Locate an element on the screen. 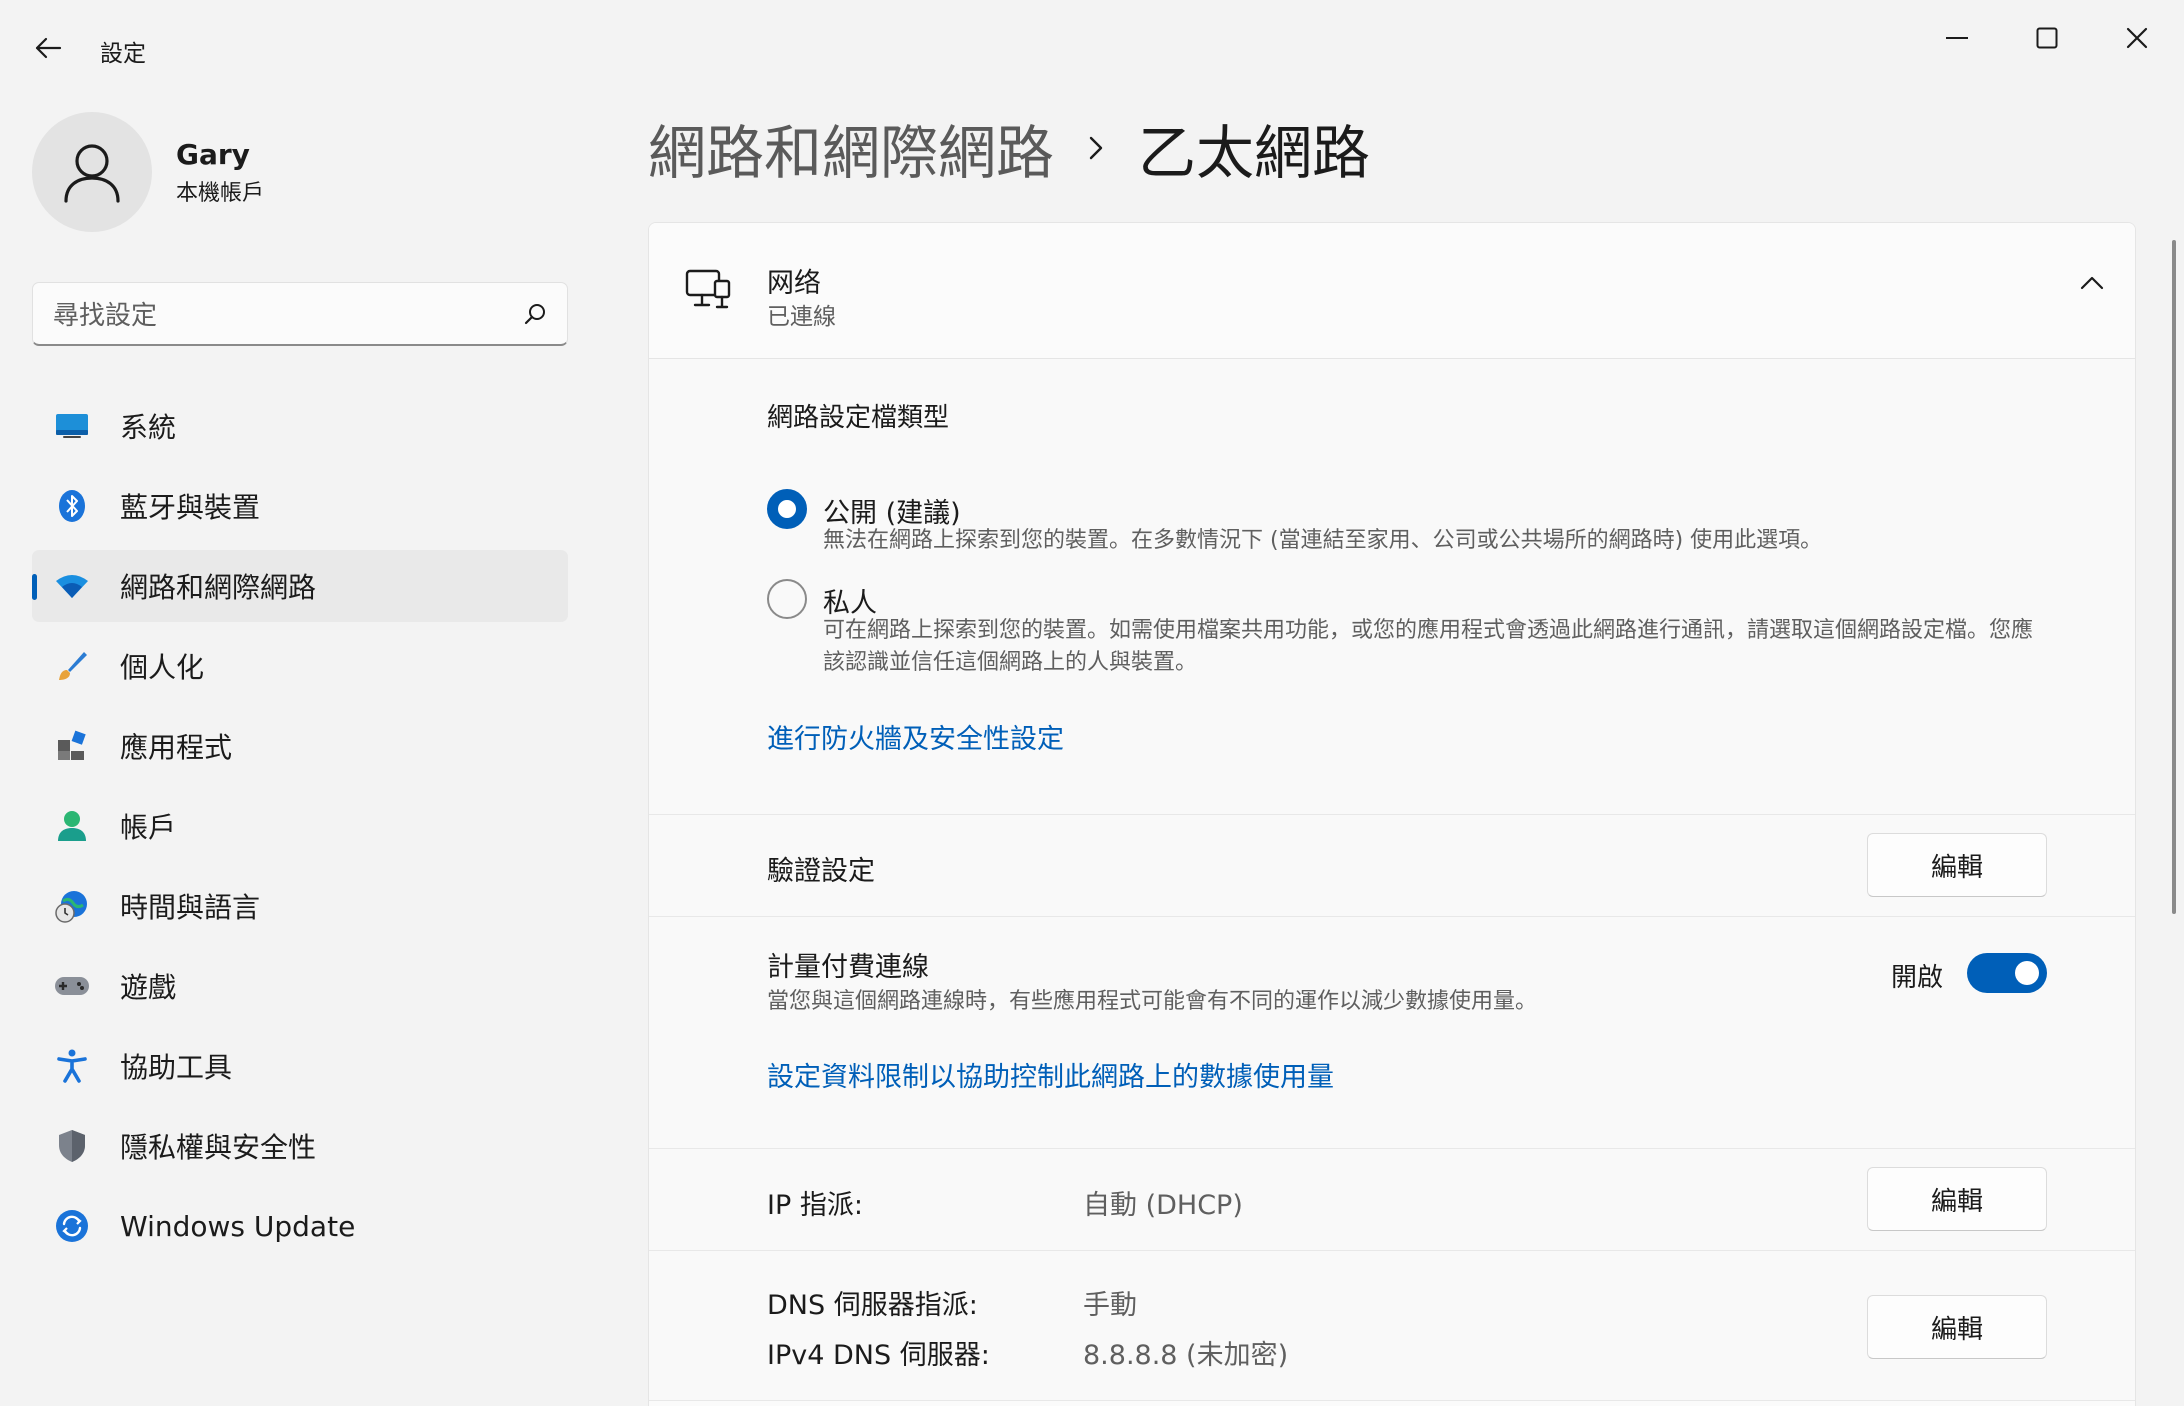 This screenshot has width=2184, height=1406. metered-label: 計量付費連線 is located at coordinates (848, 967).